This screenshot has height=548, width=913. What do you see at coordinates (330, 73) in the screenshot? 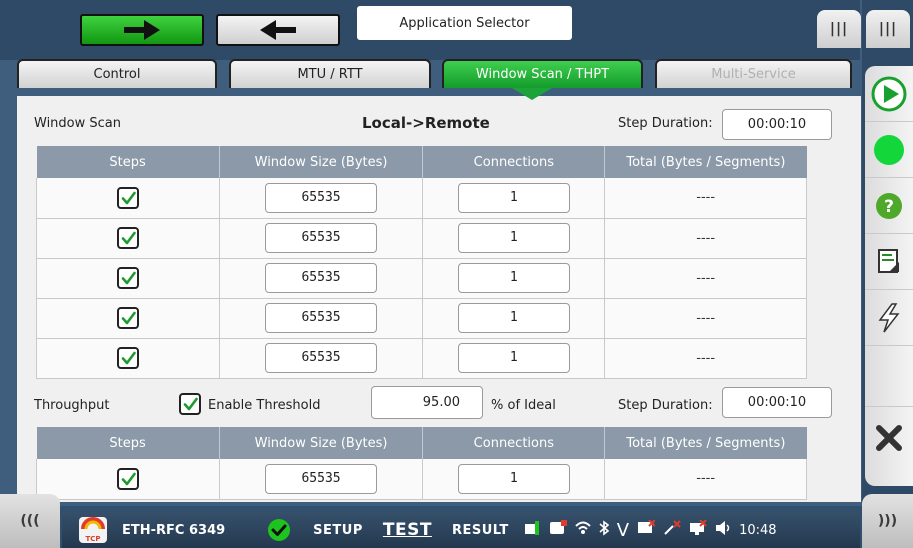
I see `tab-mtu-rtt: MTU / RTT` at bounding box center [330, 73].